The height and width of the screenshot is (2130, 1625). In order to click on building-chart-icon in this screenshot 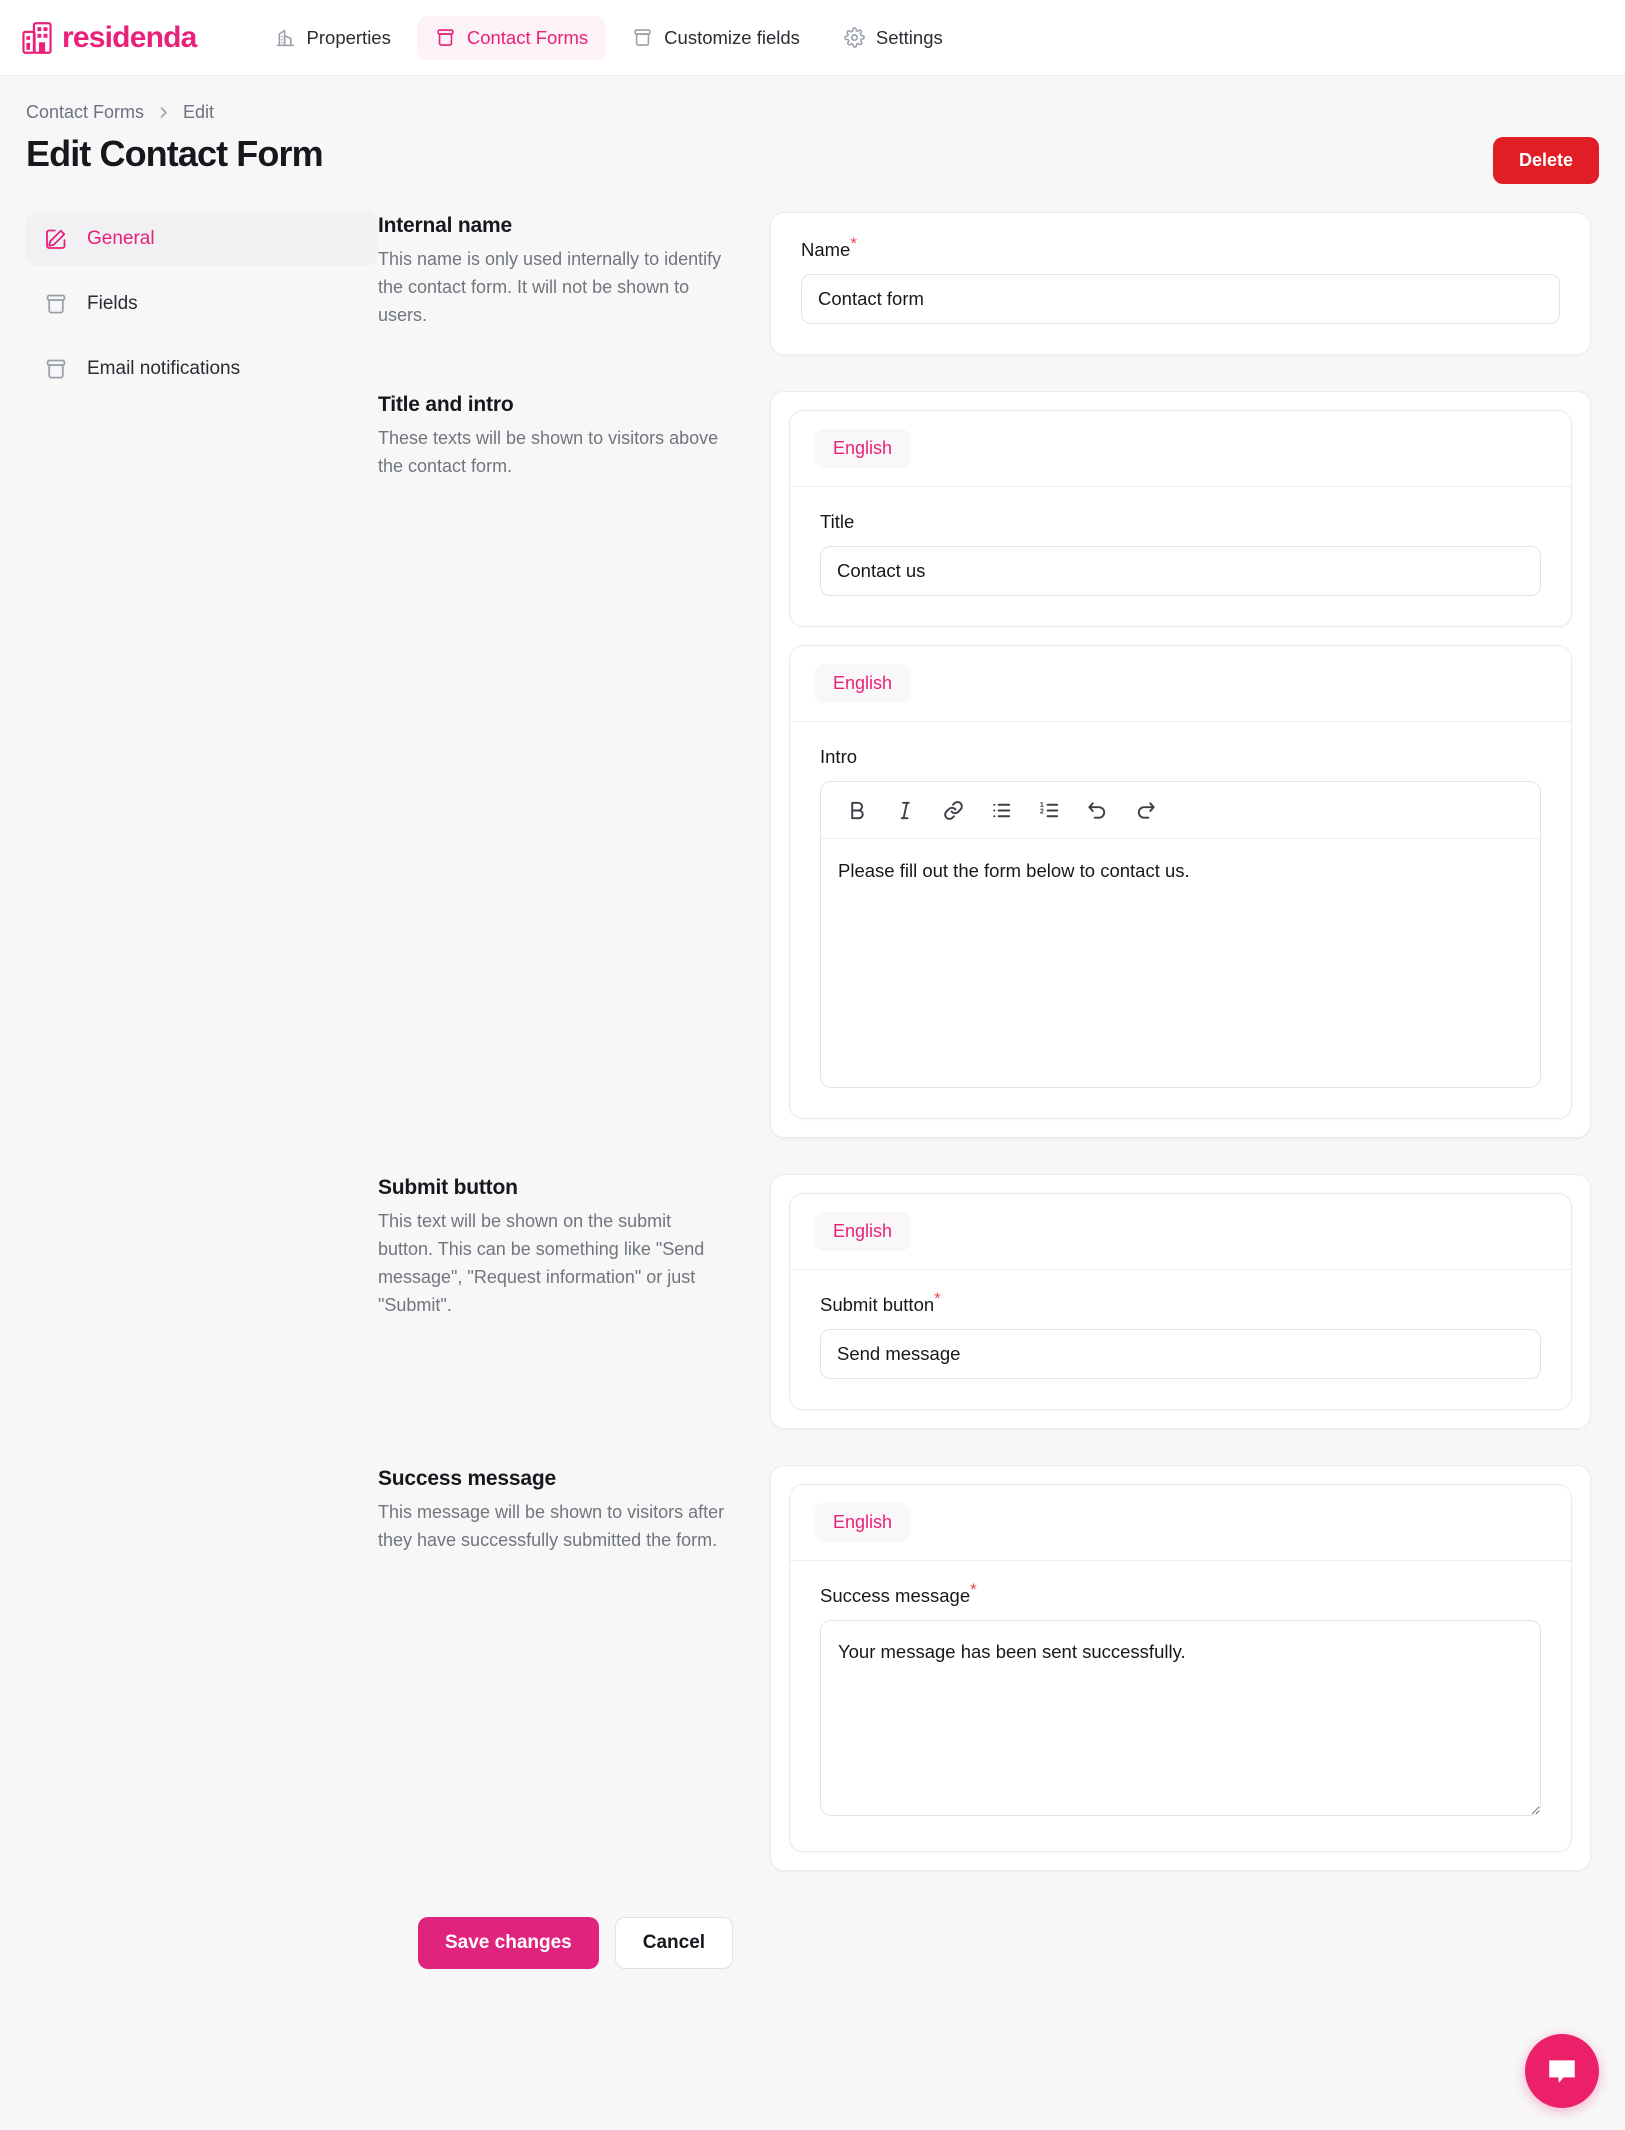, I will do `click(285, 38)`.